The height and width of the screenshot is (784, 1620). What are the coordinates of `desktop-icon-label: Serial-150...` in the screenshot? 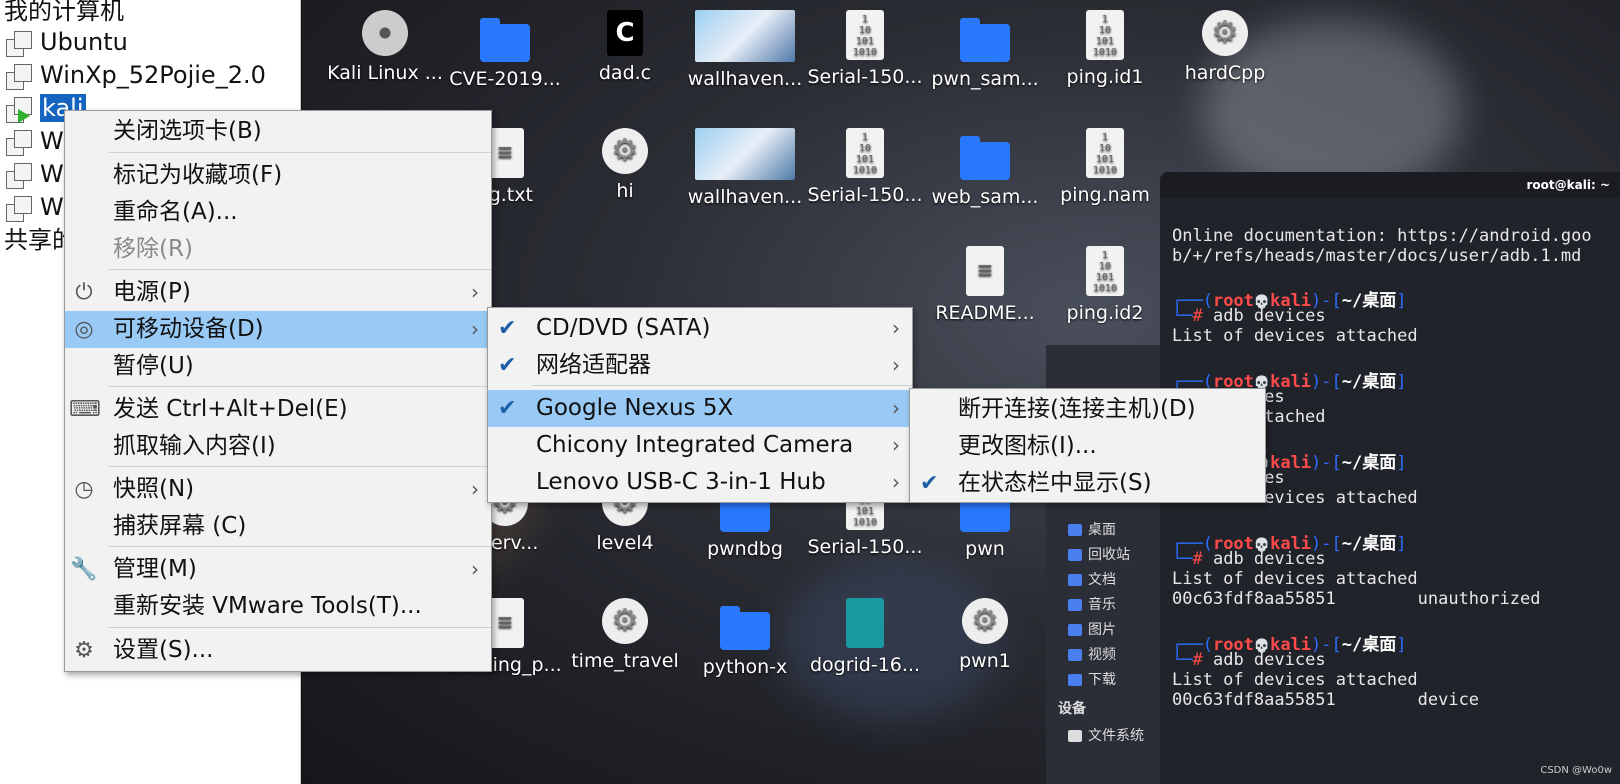 It's located at (865, 77).